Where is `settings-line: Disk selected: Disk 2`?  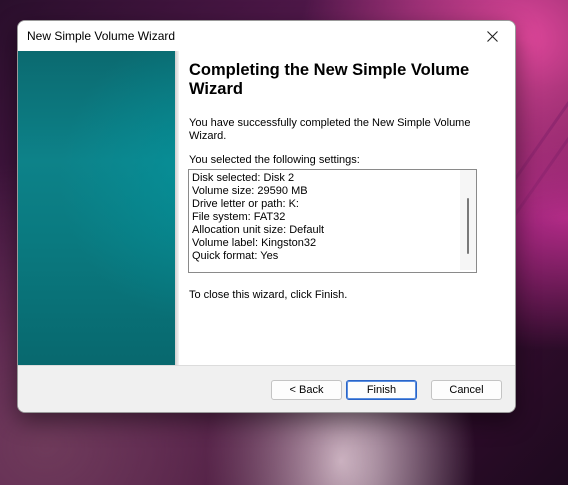
settings-line: Disk selected: Disk 2 is located at coordinates (243, 178).